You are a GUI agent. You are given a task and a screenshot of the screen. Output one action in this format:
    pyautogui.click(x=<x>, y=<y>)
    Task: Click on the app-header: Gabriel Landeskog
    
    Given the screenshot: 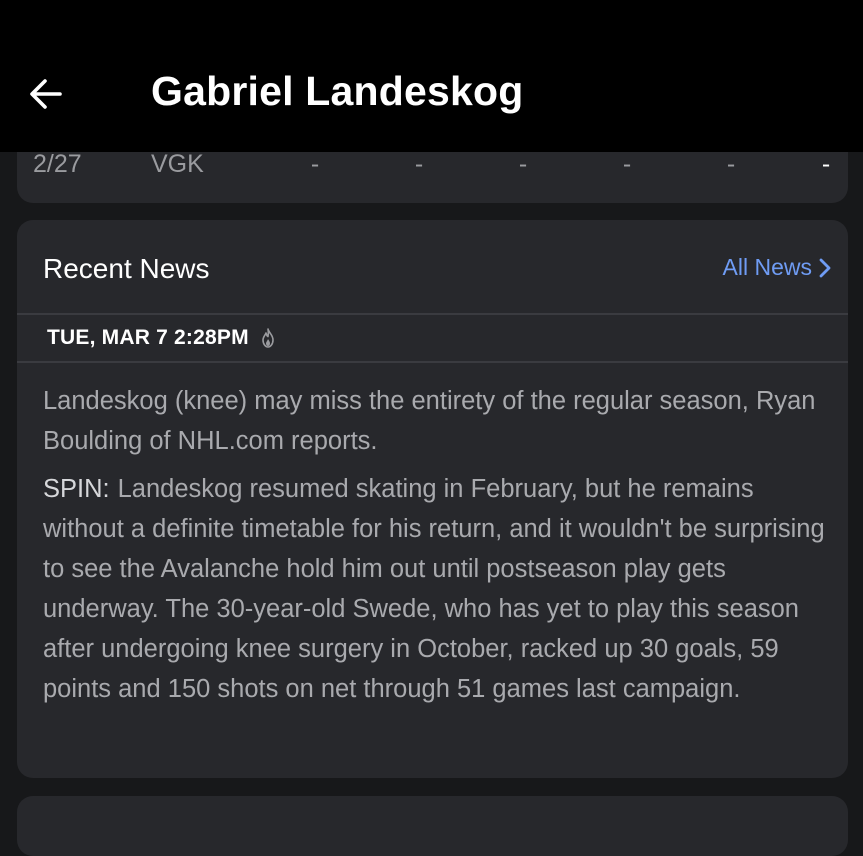 What is the action you would take?
    pyautogui.click(x=431, y=96)
    